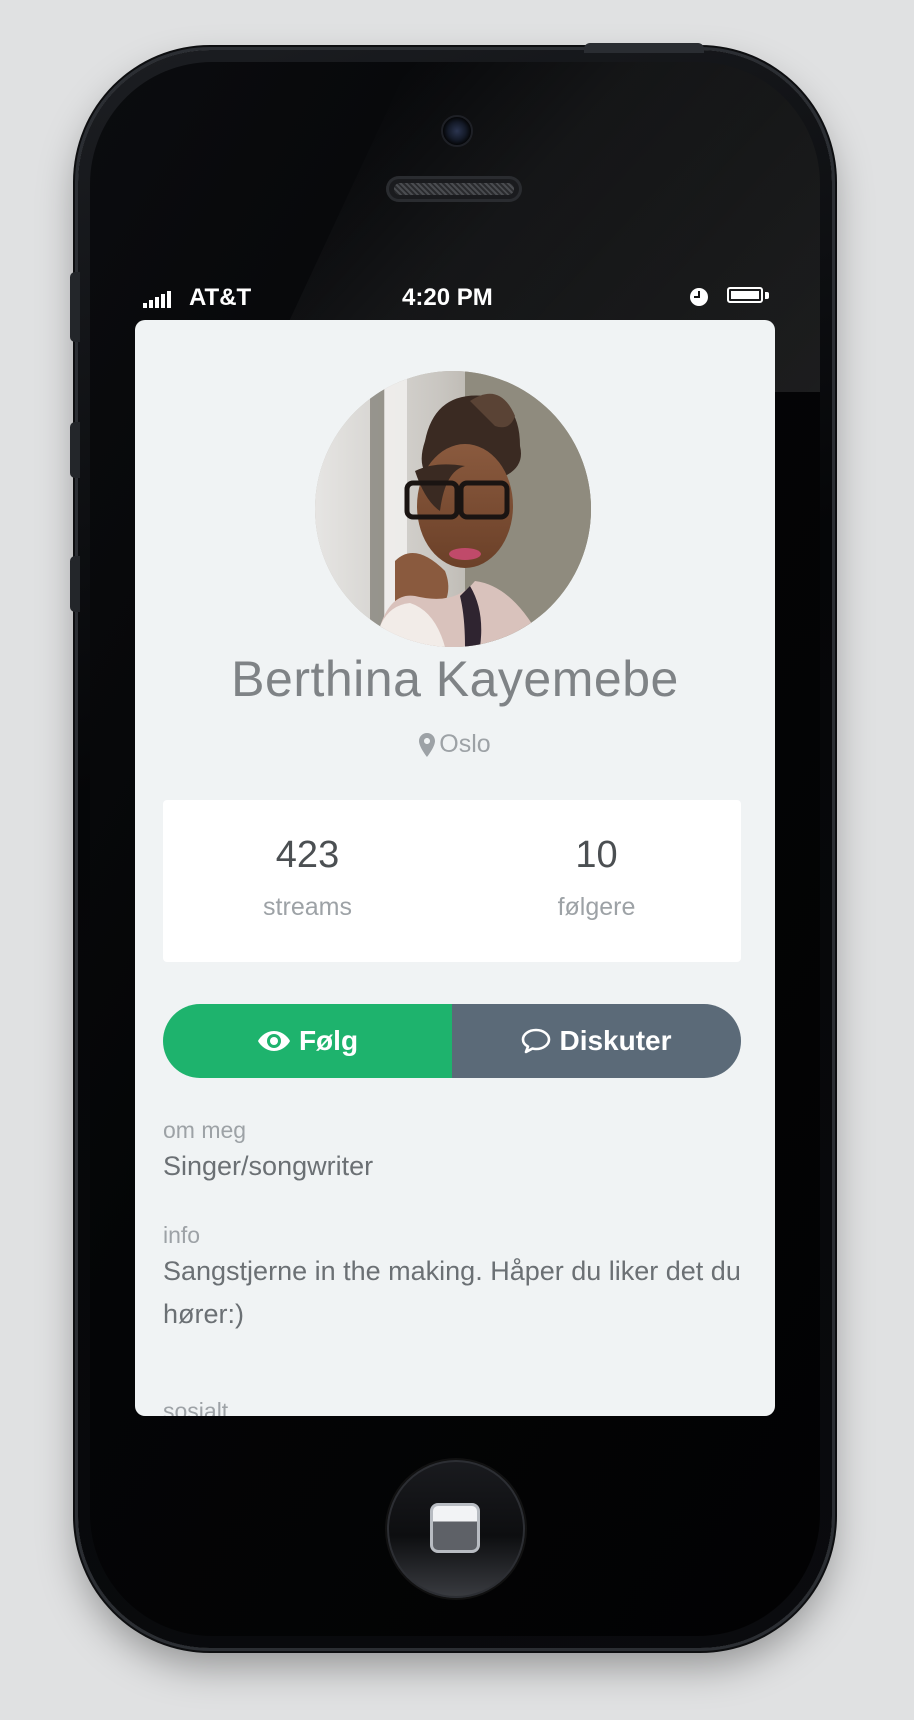 This screenshot has height=1720, width=914. I want to click on volume-up-button, so click(75, 450).